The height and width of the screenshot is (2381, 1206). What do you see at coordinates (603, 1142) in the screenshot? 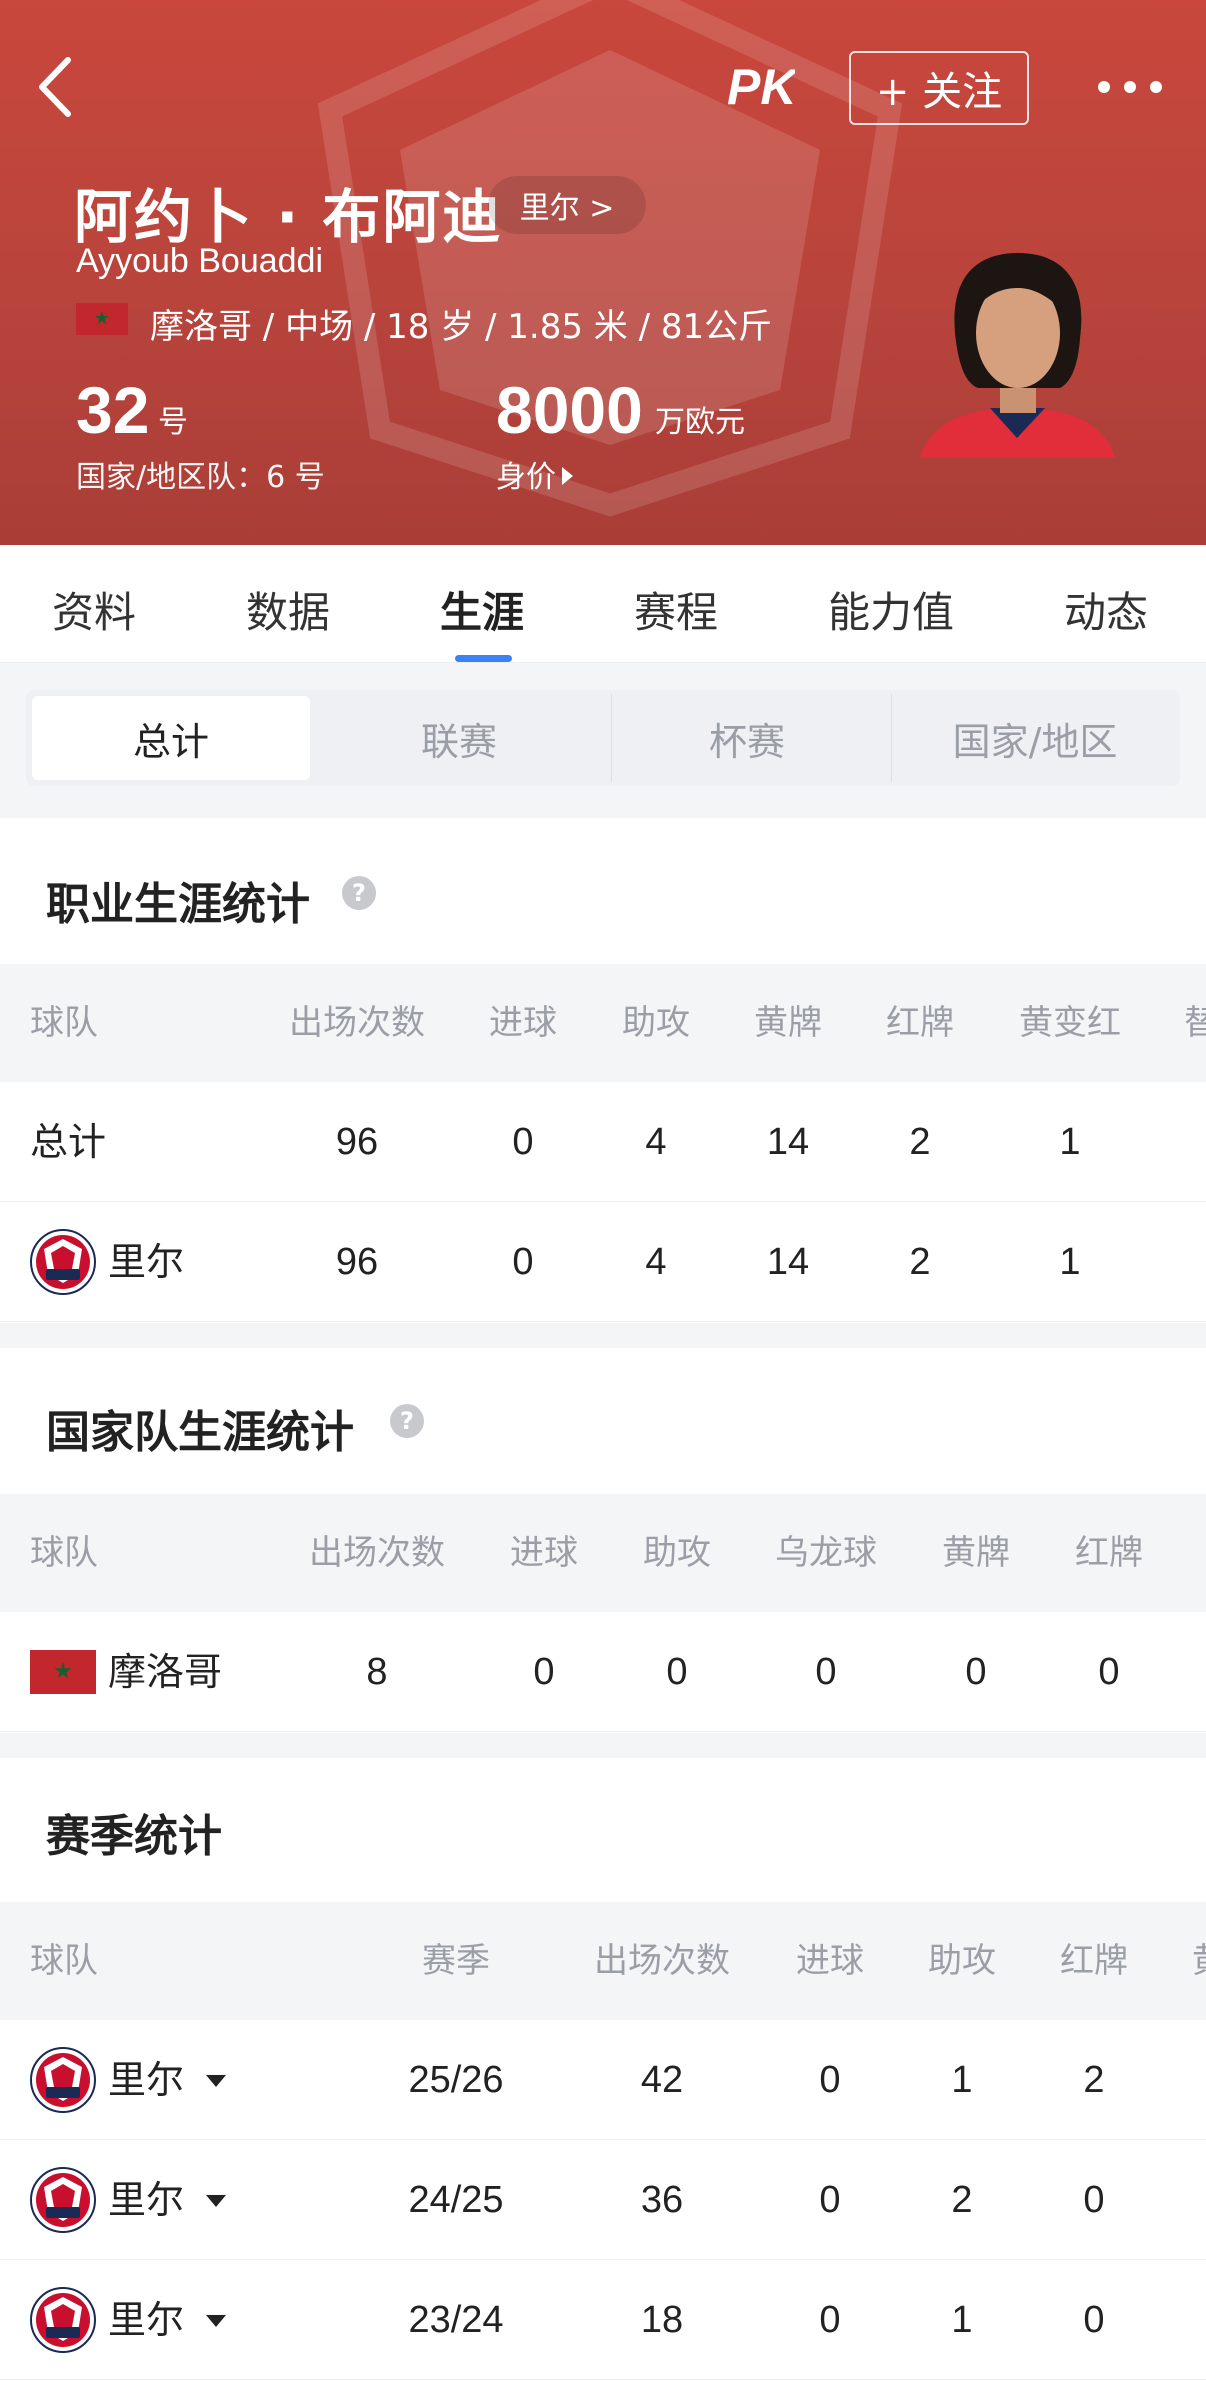
I see `table-row: 总计 96 0 4 14 2 1` at bounding box center [603, 1142].